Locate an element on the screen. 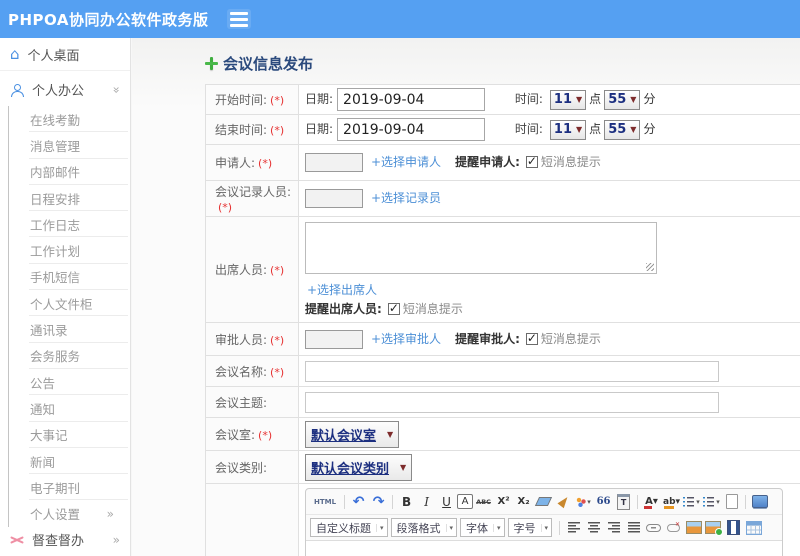 This screenshot has height=556, width=800. hamburger-icon is located at coordinates (238, 19).